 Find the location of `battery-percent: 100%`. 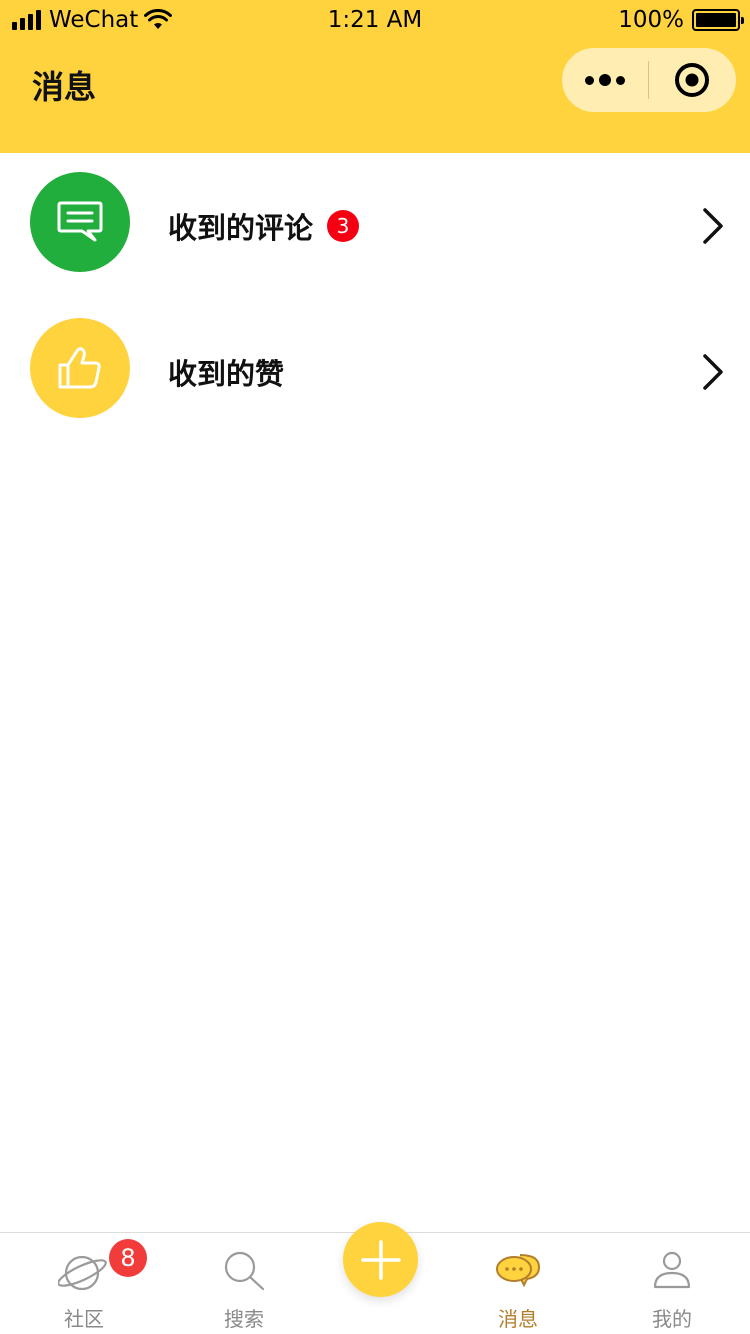

battery-percent: 100% is located at coordinates (651, 20).